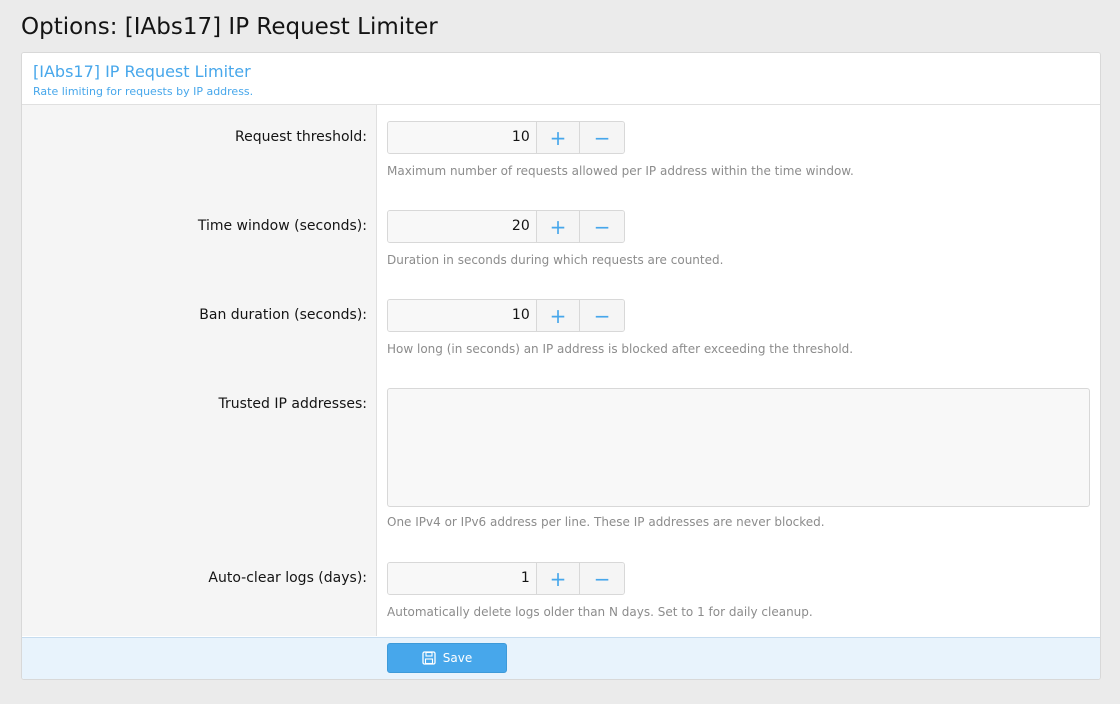  What do you see at coordinates (229, 27) in the screenshot?
I see `page-title: Options: [IAbs17] IP Request Limiter` at bounding box center [229, 27].